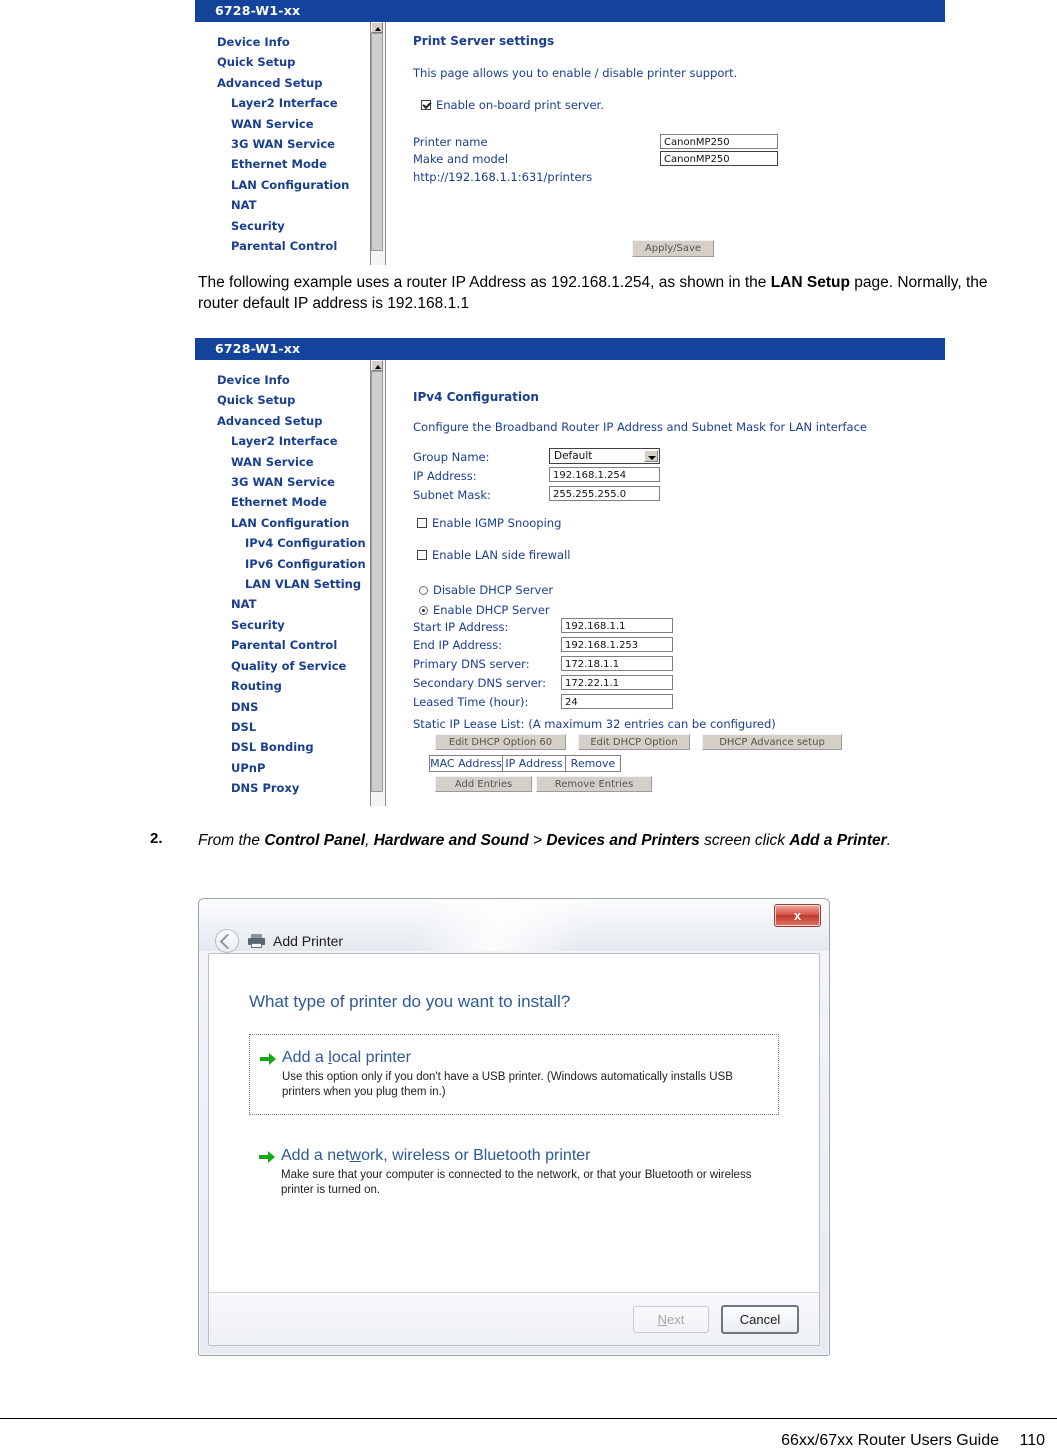 This screenshot has width=1057, height=1455. What do you see at coordinates (480, 683) in the screenshot?
I see `secondary-dns-label: Secondary DNS server:` at bounding box center [480, 683].